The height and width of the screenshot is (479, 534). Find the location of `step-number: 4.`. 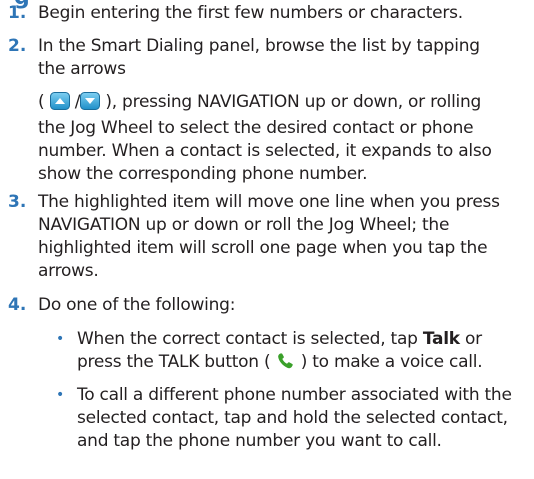

step-number: 4. is located at coordinates (17, 305).